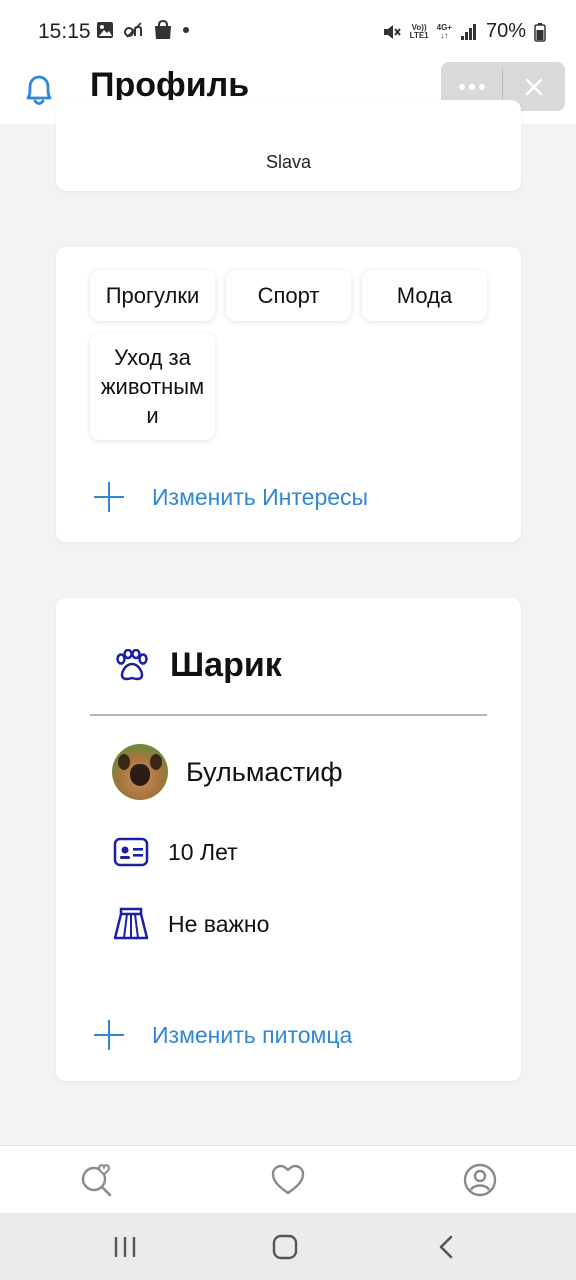 The height and width of the screenshot is (1280, 576). I want to click on chip-line: и, so click(152, 415).